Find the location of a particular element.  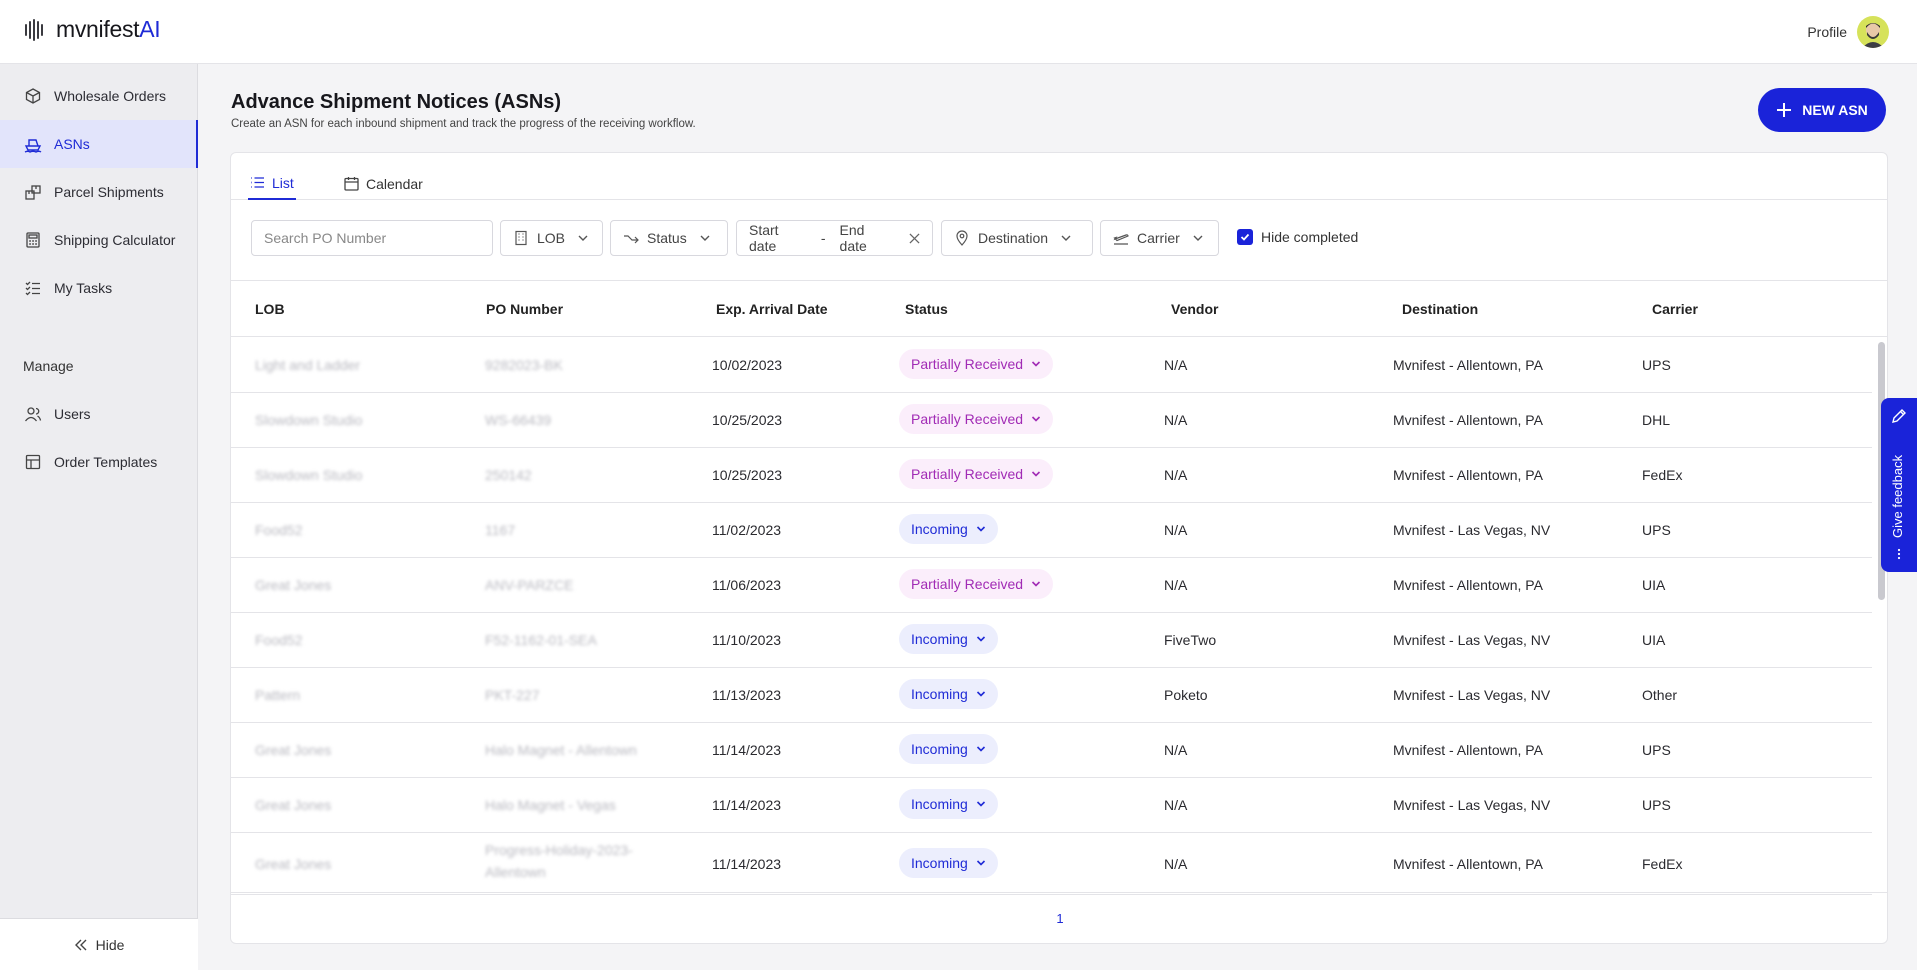

cell-lob: Light and Ladder is located at coordinates (308, 365).